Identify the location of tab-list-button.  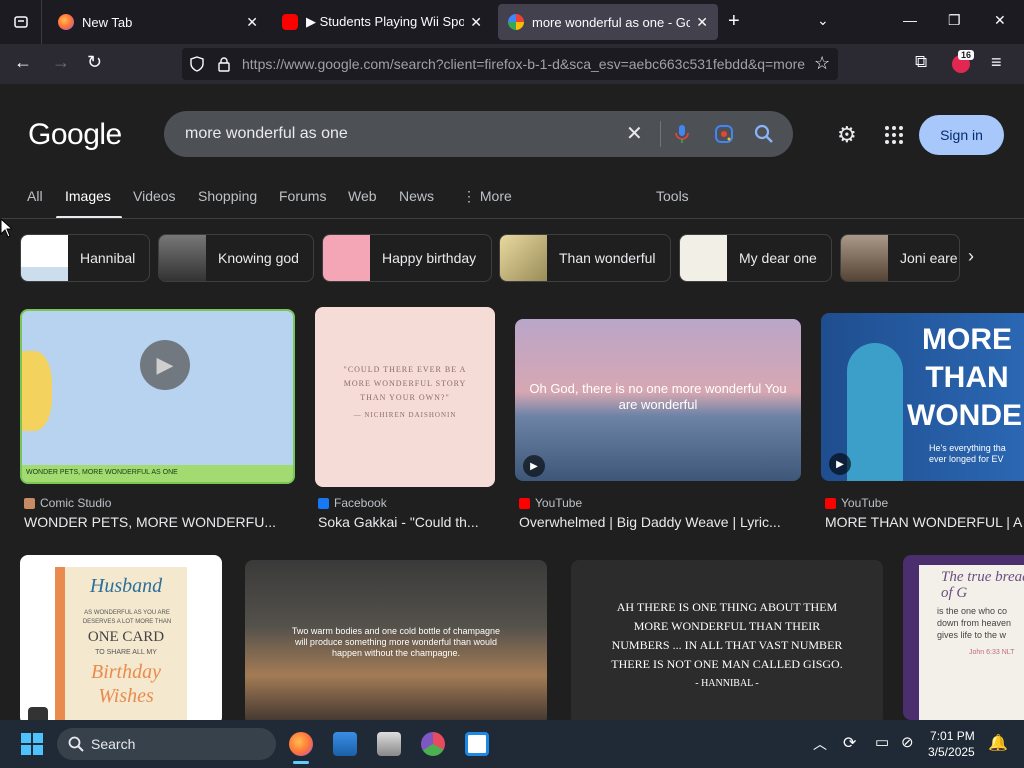
(21, 22).